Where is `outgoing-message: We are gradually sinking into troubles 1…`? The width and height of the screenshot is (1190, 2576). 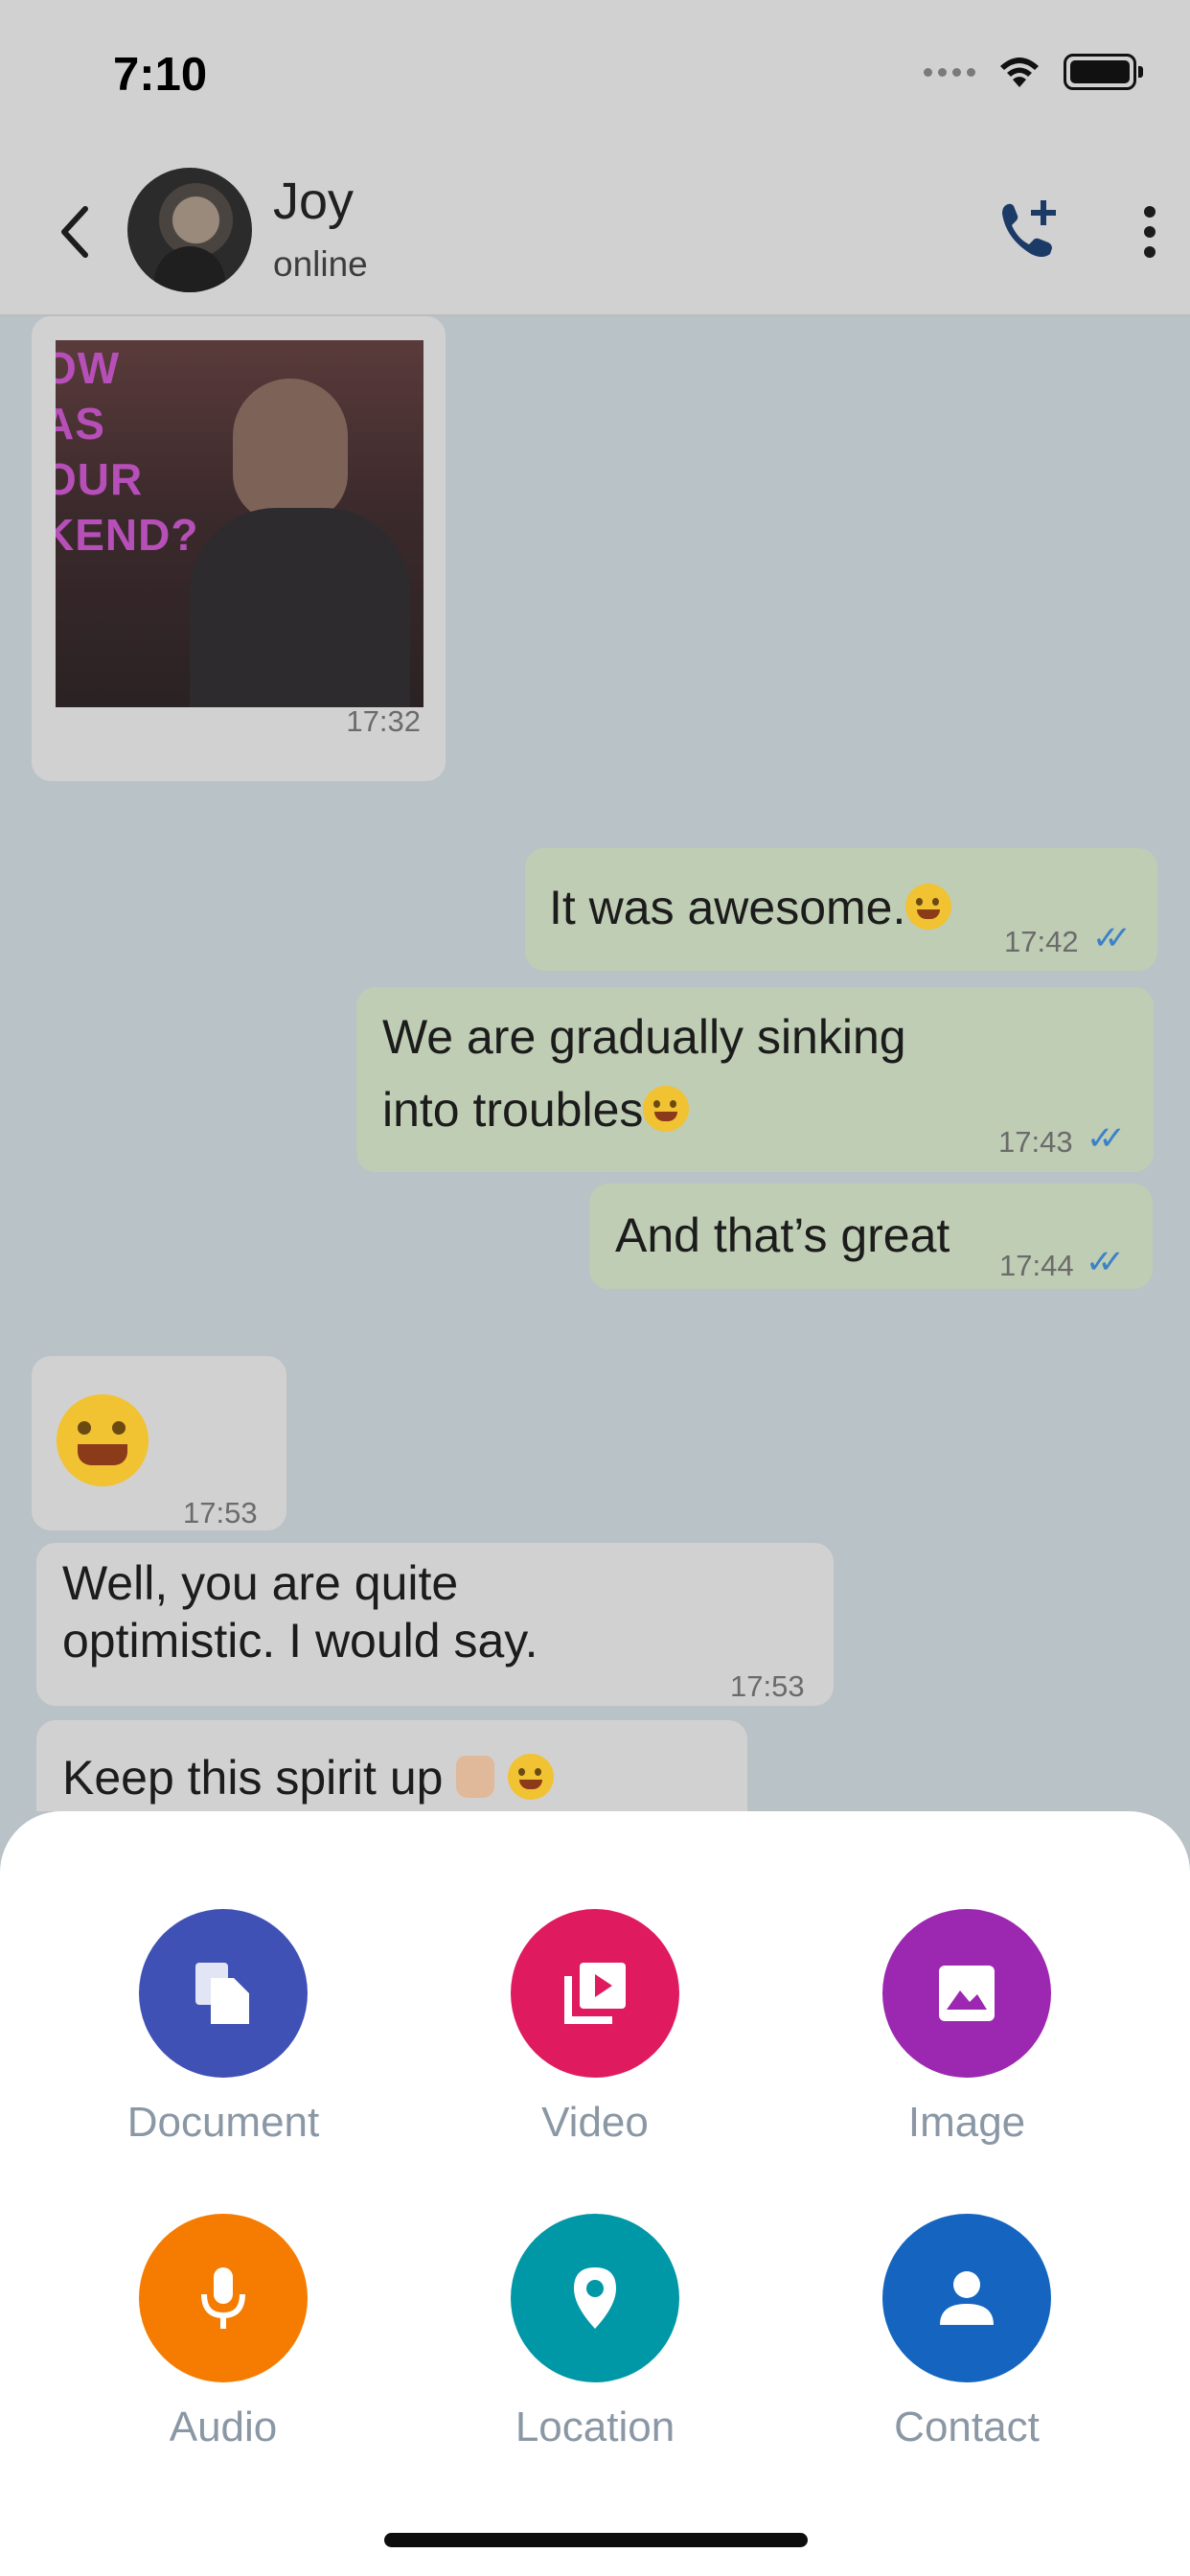 outgoing-message: We are gradually sinking into troubles 1… is located at coordinates (755, 1079).